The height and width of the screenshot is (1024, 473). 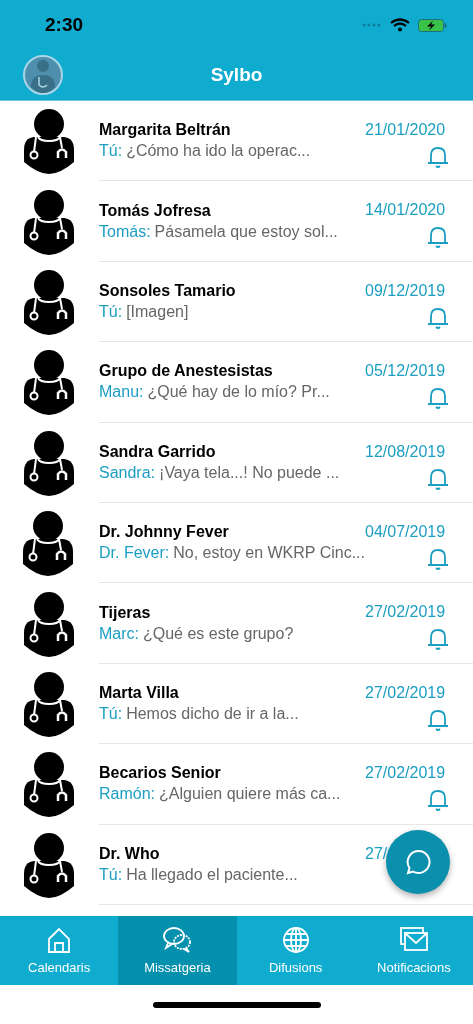 What do you see at coordinates (286, 543) in the screenshot?
I see `chat-row: Dr. Johnny Fever Dr. Fever: No, estoy en WKRP Cinc... 04/07/2019` at bounding box center [286, 543].